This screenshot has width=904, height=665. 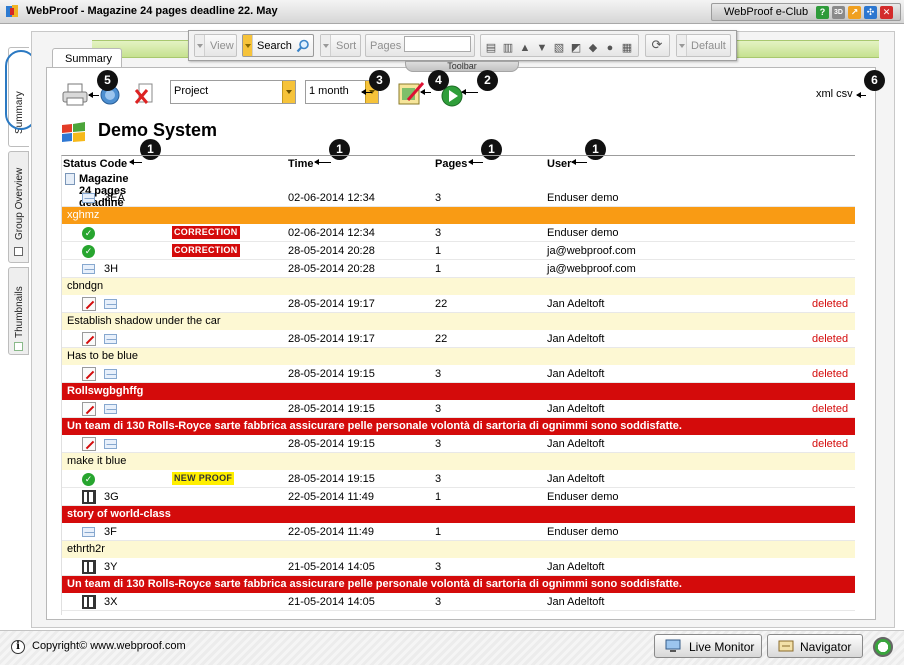 I want to click on table-row: 3H 28-05-2014 20:28 1 ja@webproof.com, so click(x=458, y=269).